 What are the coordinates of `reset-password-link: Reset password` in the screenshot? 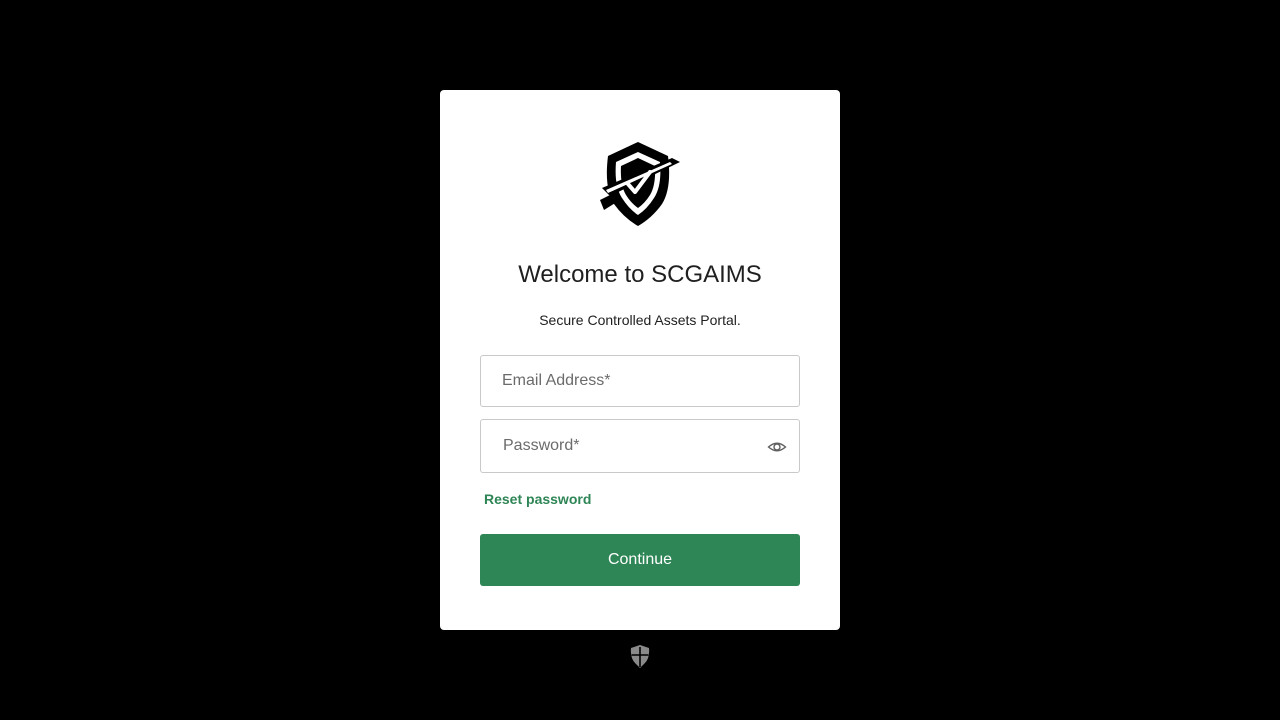 It's located at (537, 499).